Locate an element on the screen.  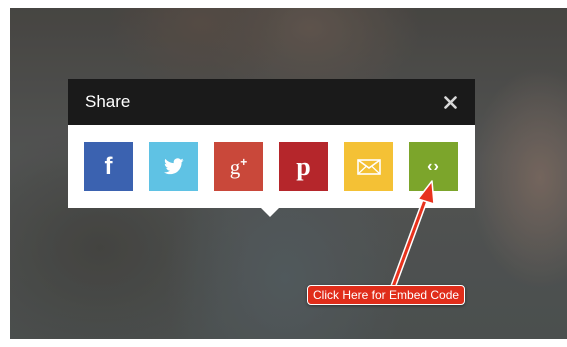
code-icon: ‹› is located at coordinates (433, 166).